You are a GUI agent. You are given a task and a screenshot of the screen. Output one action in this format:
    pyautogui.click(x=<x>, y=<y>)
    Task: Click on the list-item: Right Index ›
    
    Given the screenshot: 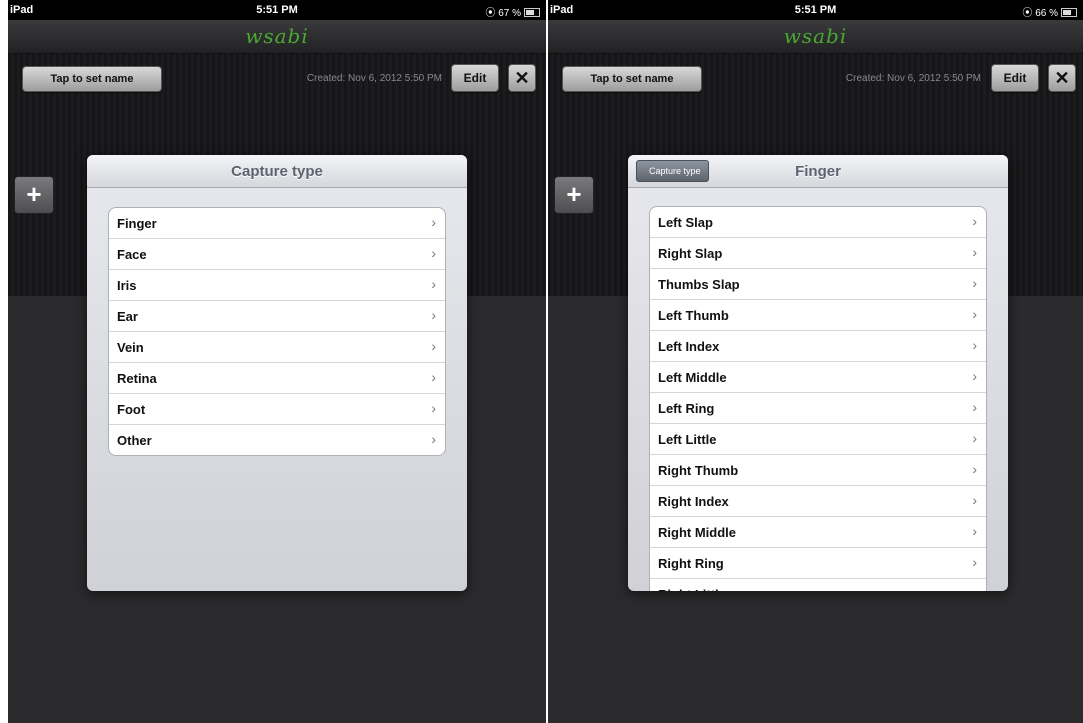 What is the action you would take?
    pyautogui.click(x=818, y=501)
    